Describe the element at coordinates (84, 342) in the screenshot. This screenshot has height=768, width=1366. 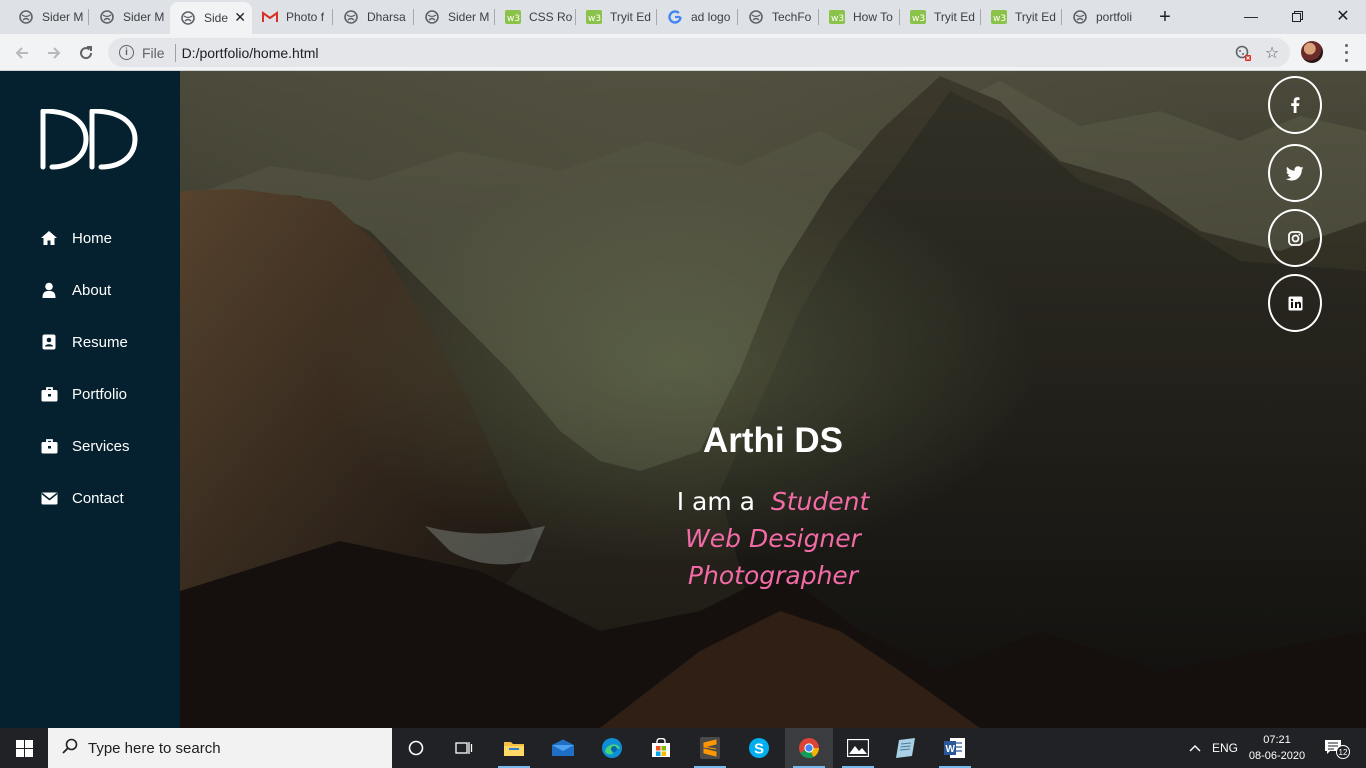
I see `nav-item-resume: Resume` at that location.